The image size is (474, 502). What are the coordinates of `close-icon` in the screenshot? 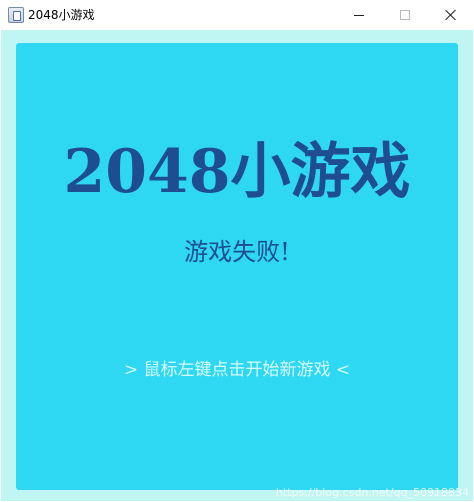 It's located at (451, 15).